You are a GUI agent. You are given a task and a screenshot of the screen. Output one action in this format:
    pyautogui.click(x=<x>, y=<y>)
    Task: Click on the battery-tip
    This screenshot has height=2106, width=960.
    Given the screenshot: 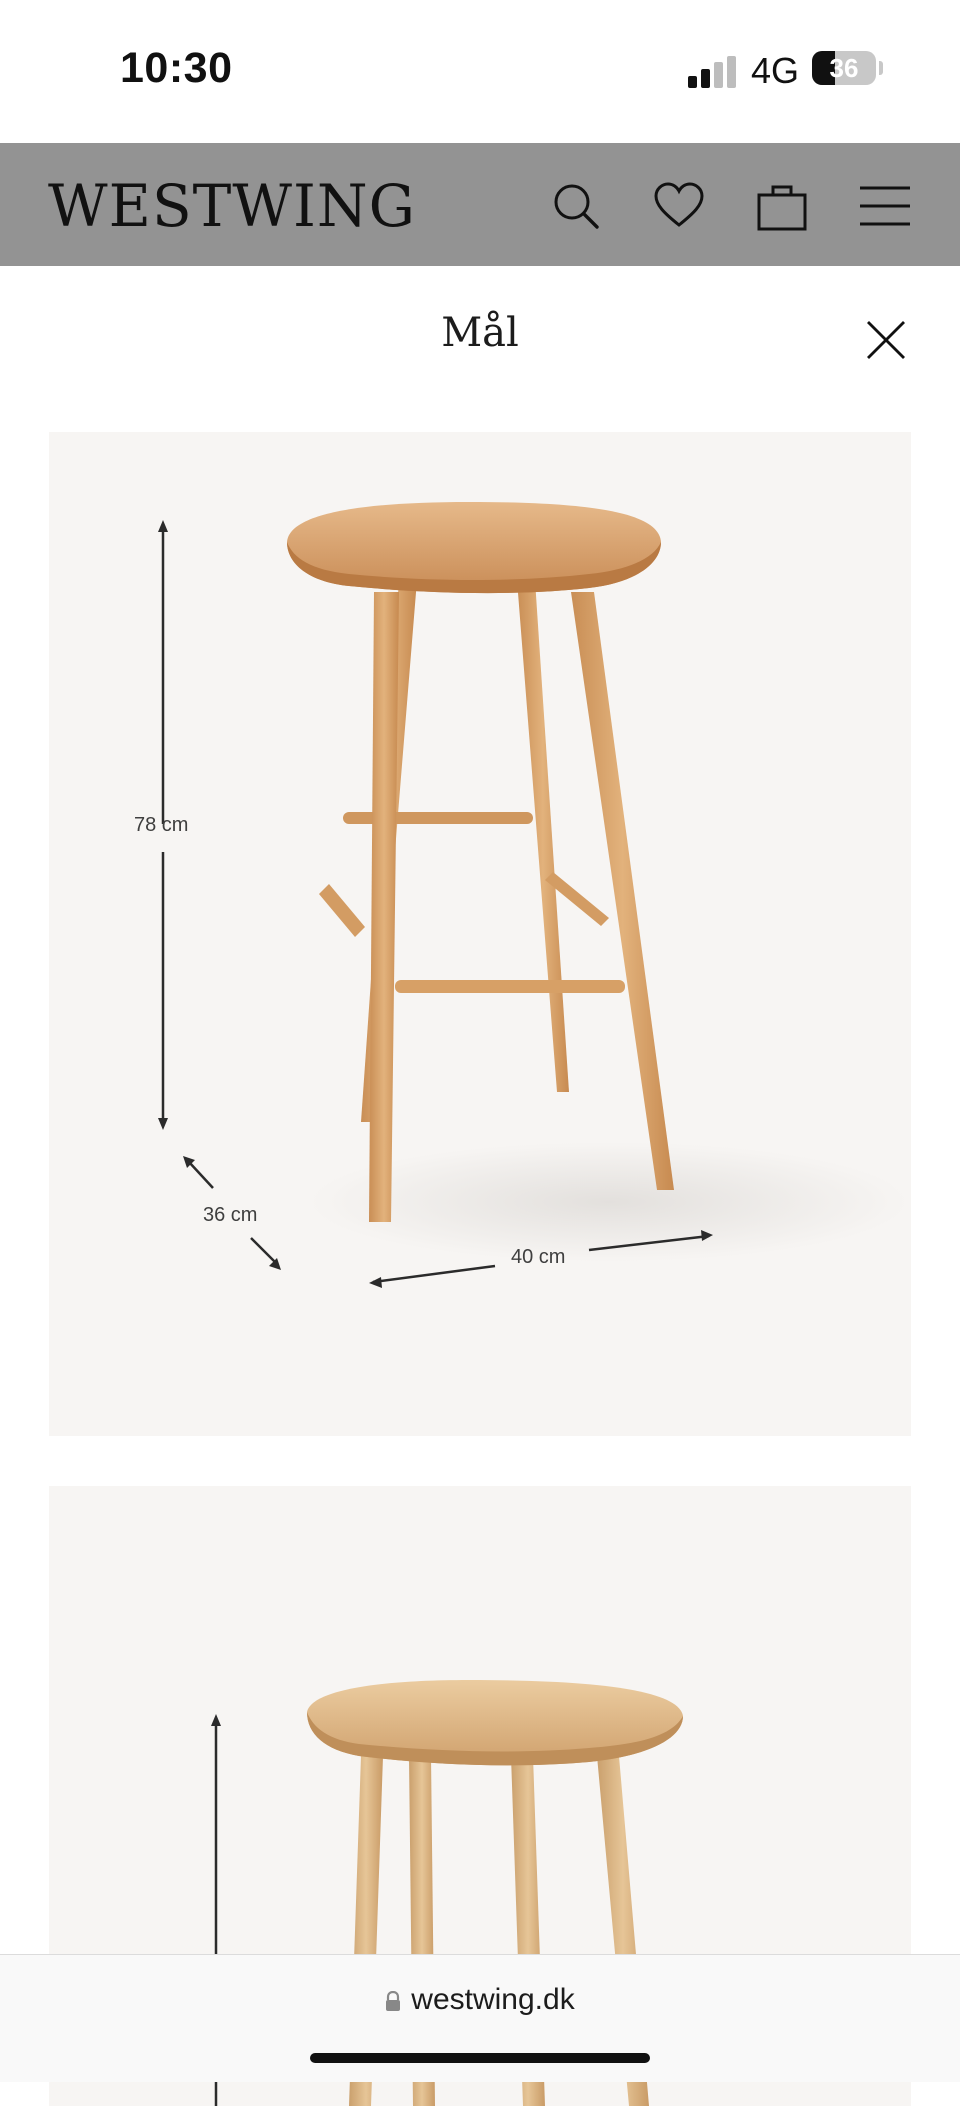 What is the action you would take?
    pyautogui.click(x=881, y=68)
    